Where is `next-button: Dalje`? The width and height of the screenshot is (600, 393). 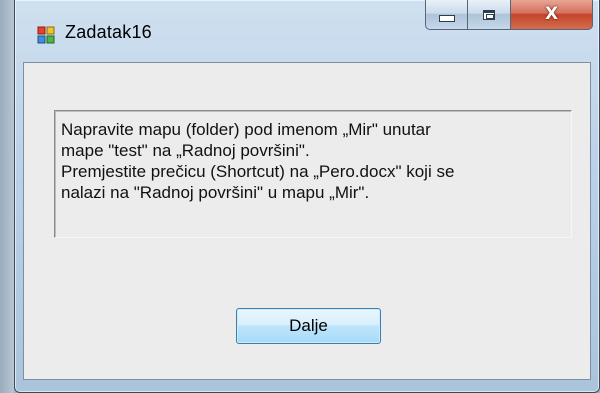
next-button: Dalje is located at coordinates (308, 326).